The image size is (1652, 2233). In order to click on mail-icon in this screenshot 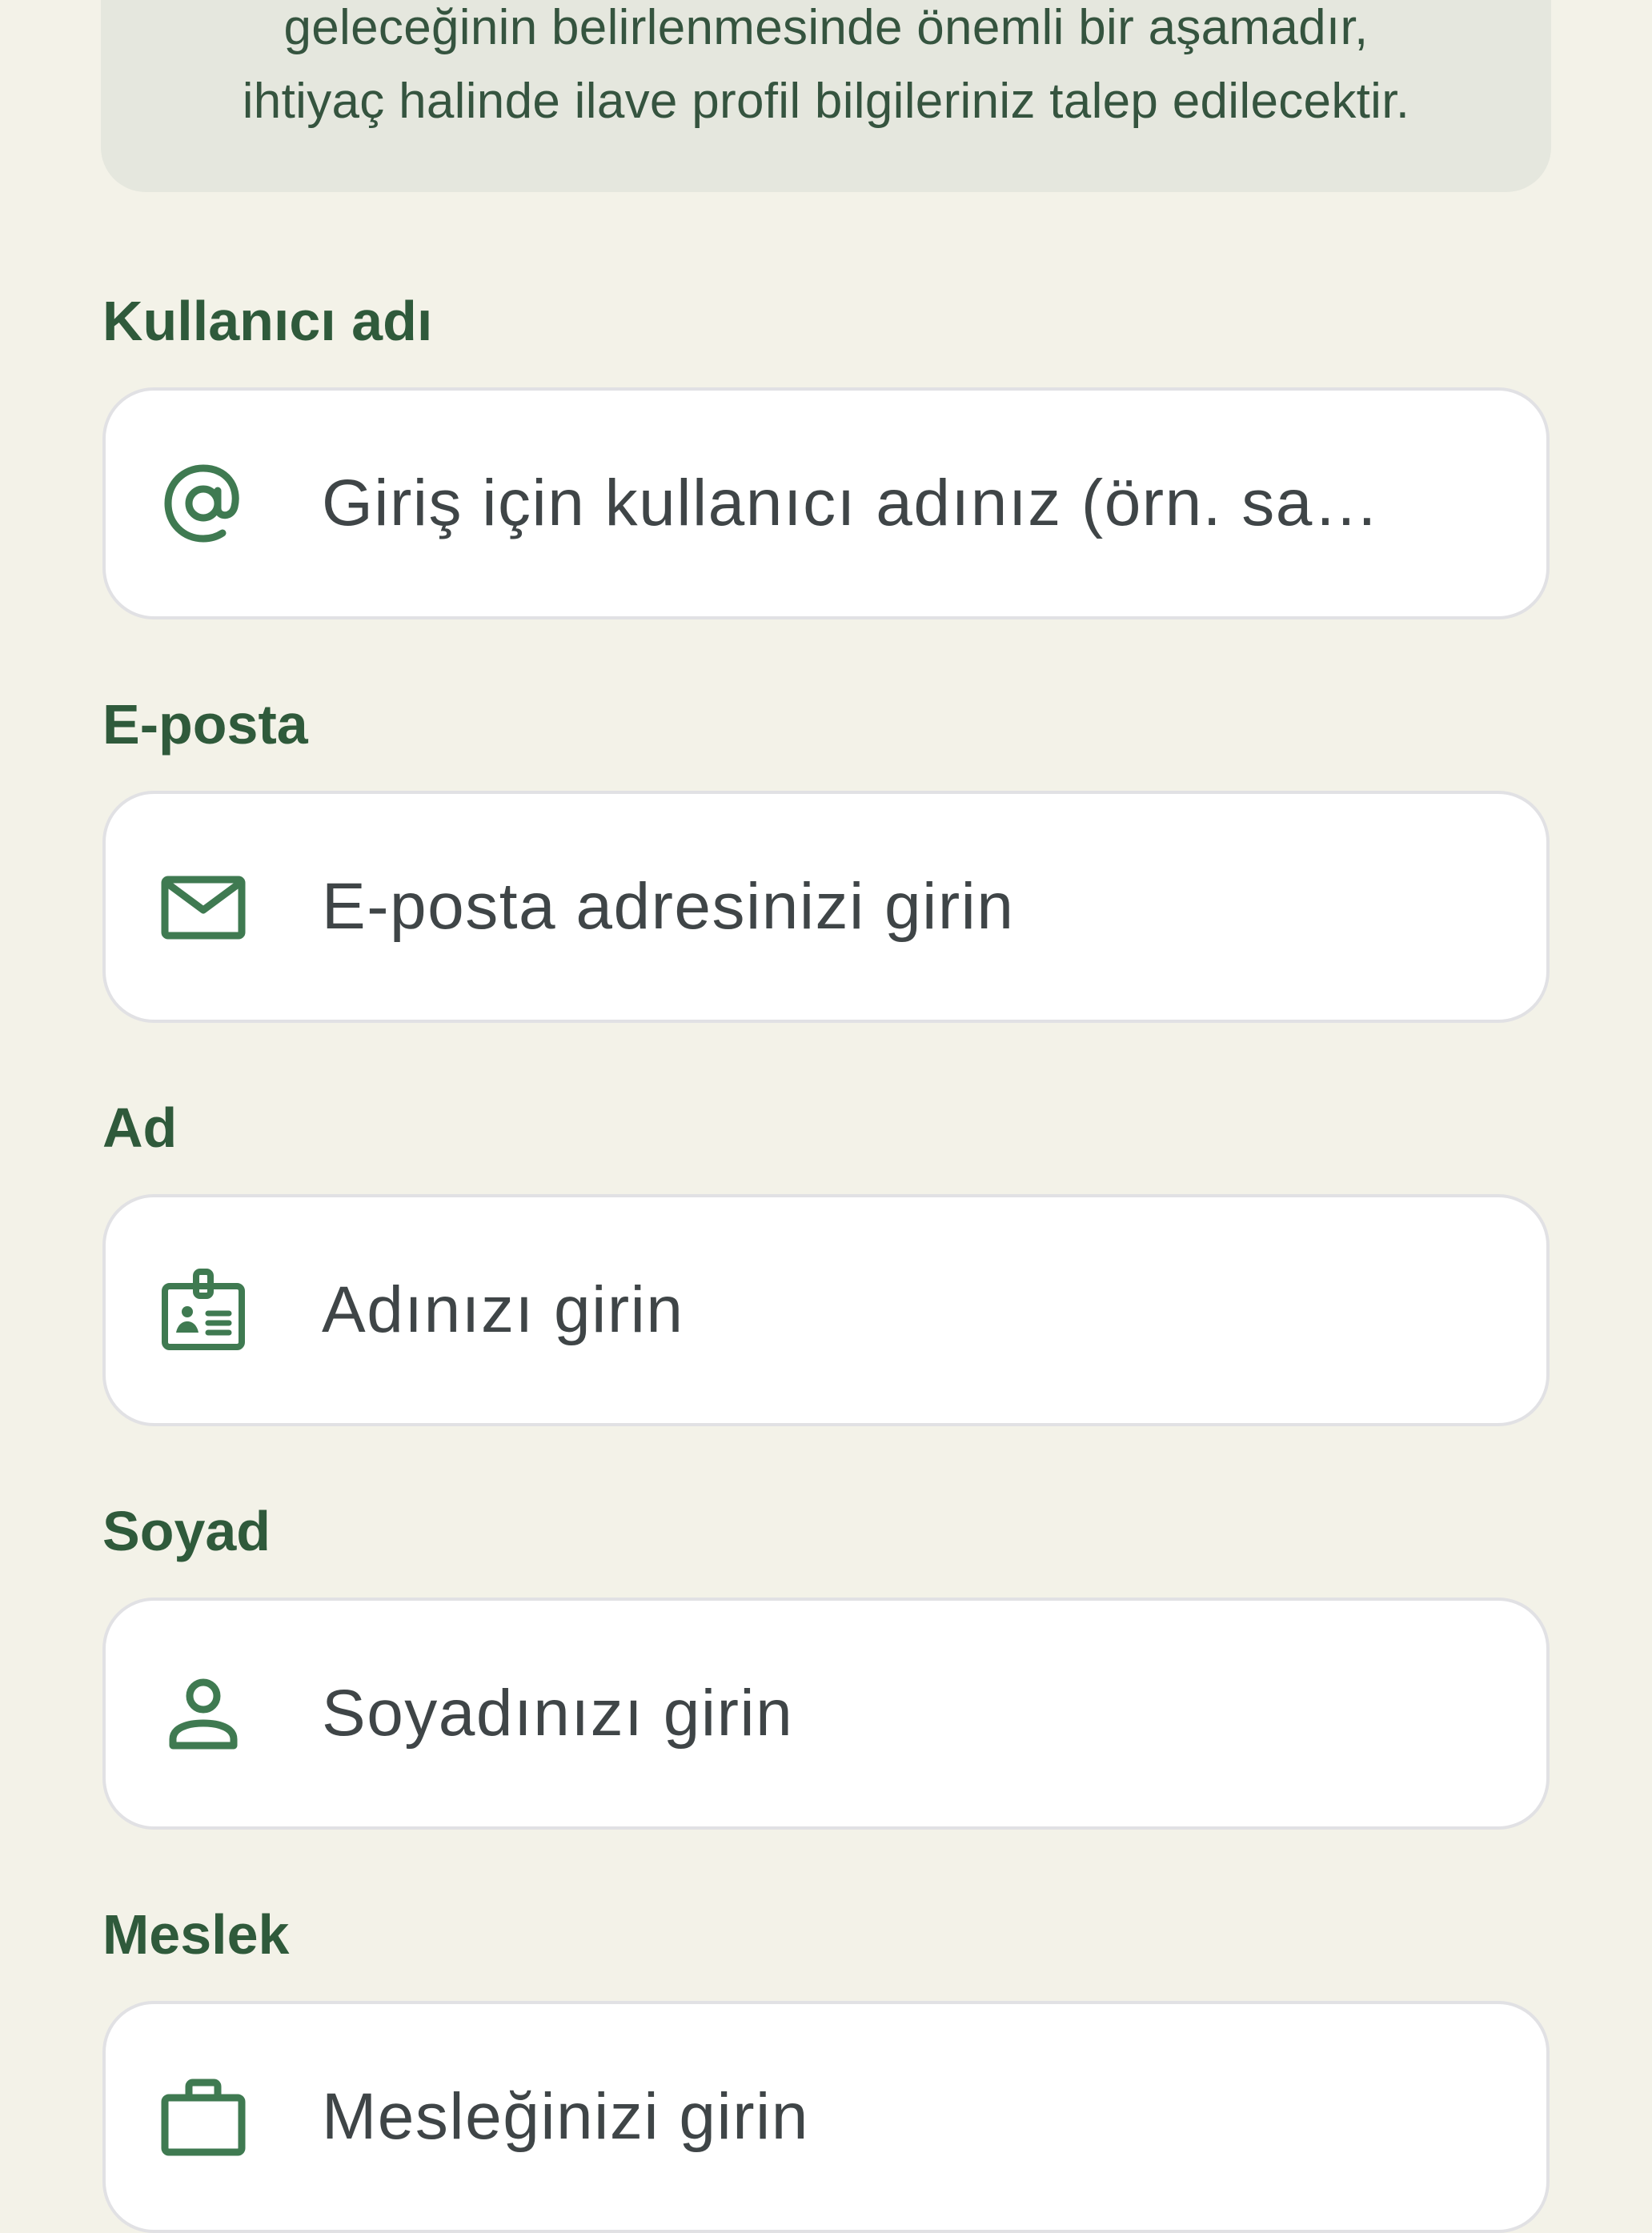, I will do `click(203, 907)`.